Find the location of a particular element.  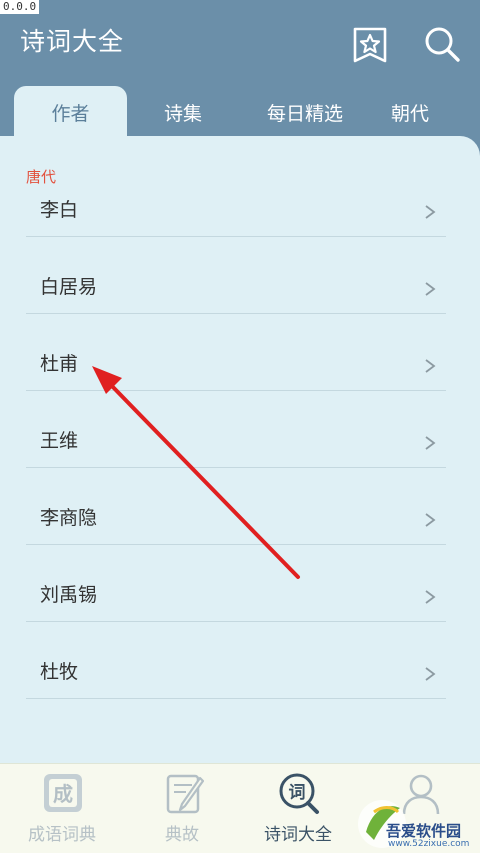

nav-poetry: 词 诗词大全 is located at coordinates (298, 808).